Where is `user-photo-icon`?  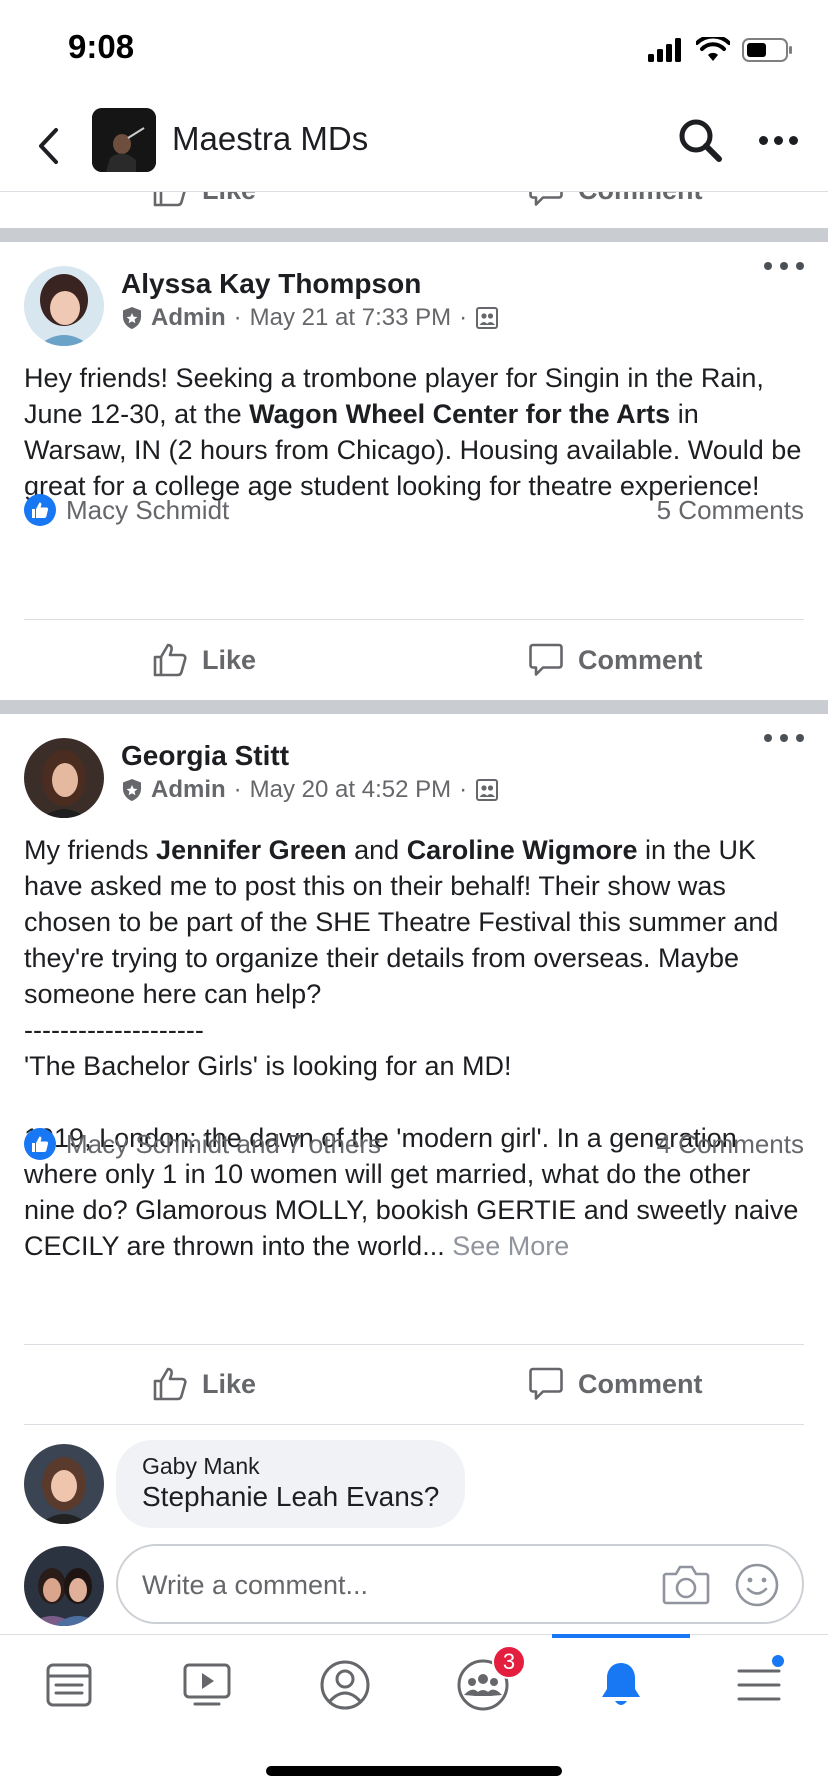
user-photo-icon is located at coordinates (64, 1586).